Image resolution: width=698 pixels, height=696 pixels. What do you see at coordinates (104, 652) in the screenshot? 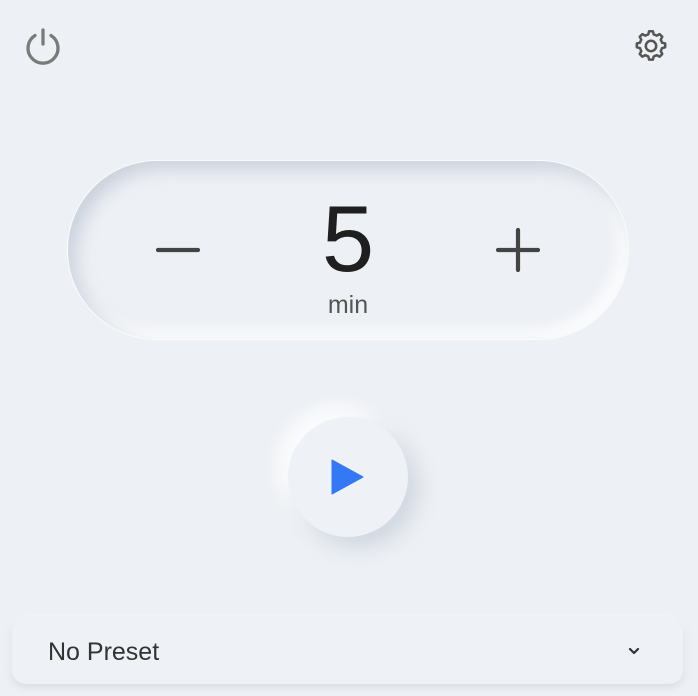
I see `preset-selected-value: No Preset` at bounding box center [104, 652].